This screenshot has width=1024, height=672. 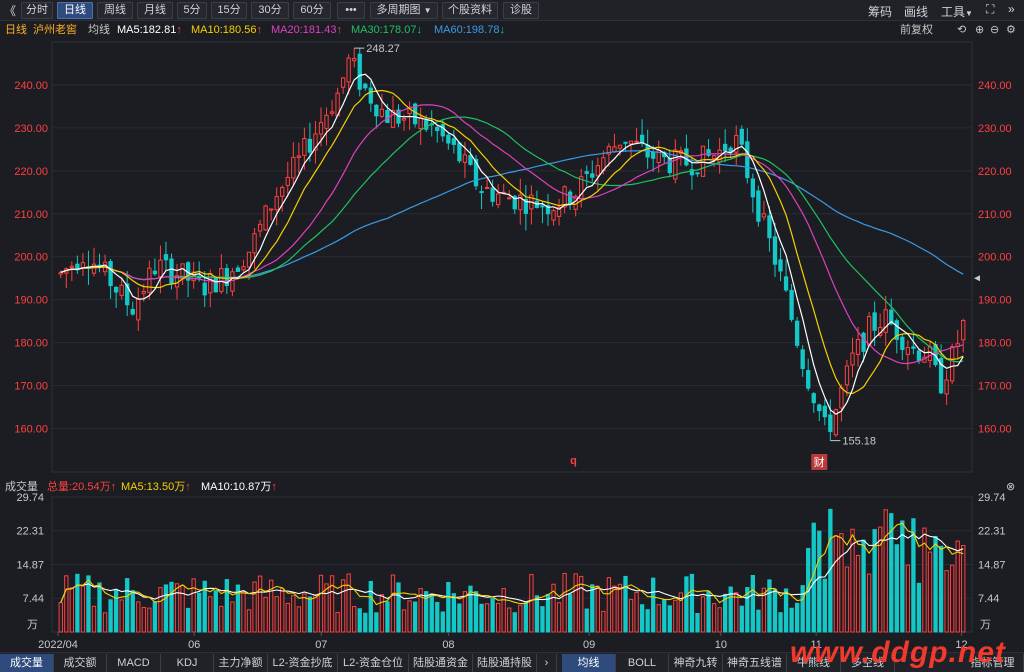 What do you see at coordinates (134, 663) in the screenshot?
I see `tab-macd: MACD` at bounding box center [134, 663].